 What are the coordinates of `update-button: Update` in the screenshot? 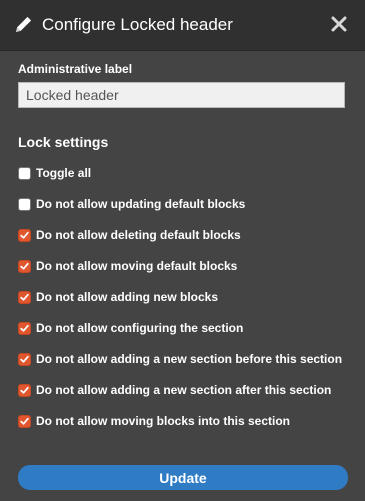 It's located at (183, 477).